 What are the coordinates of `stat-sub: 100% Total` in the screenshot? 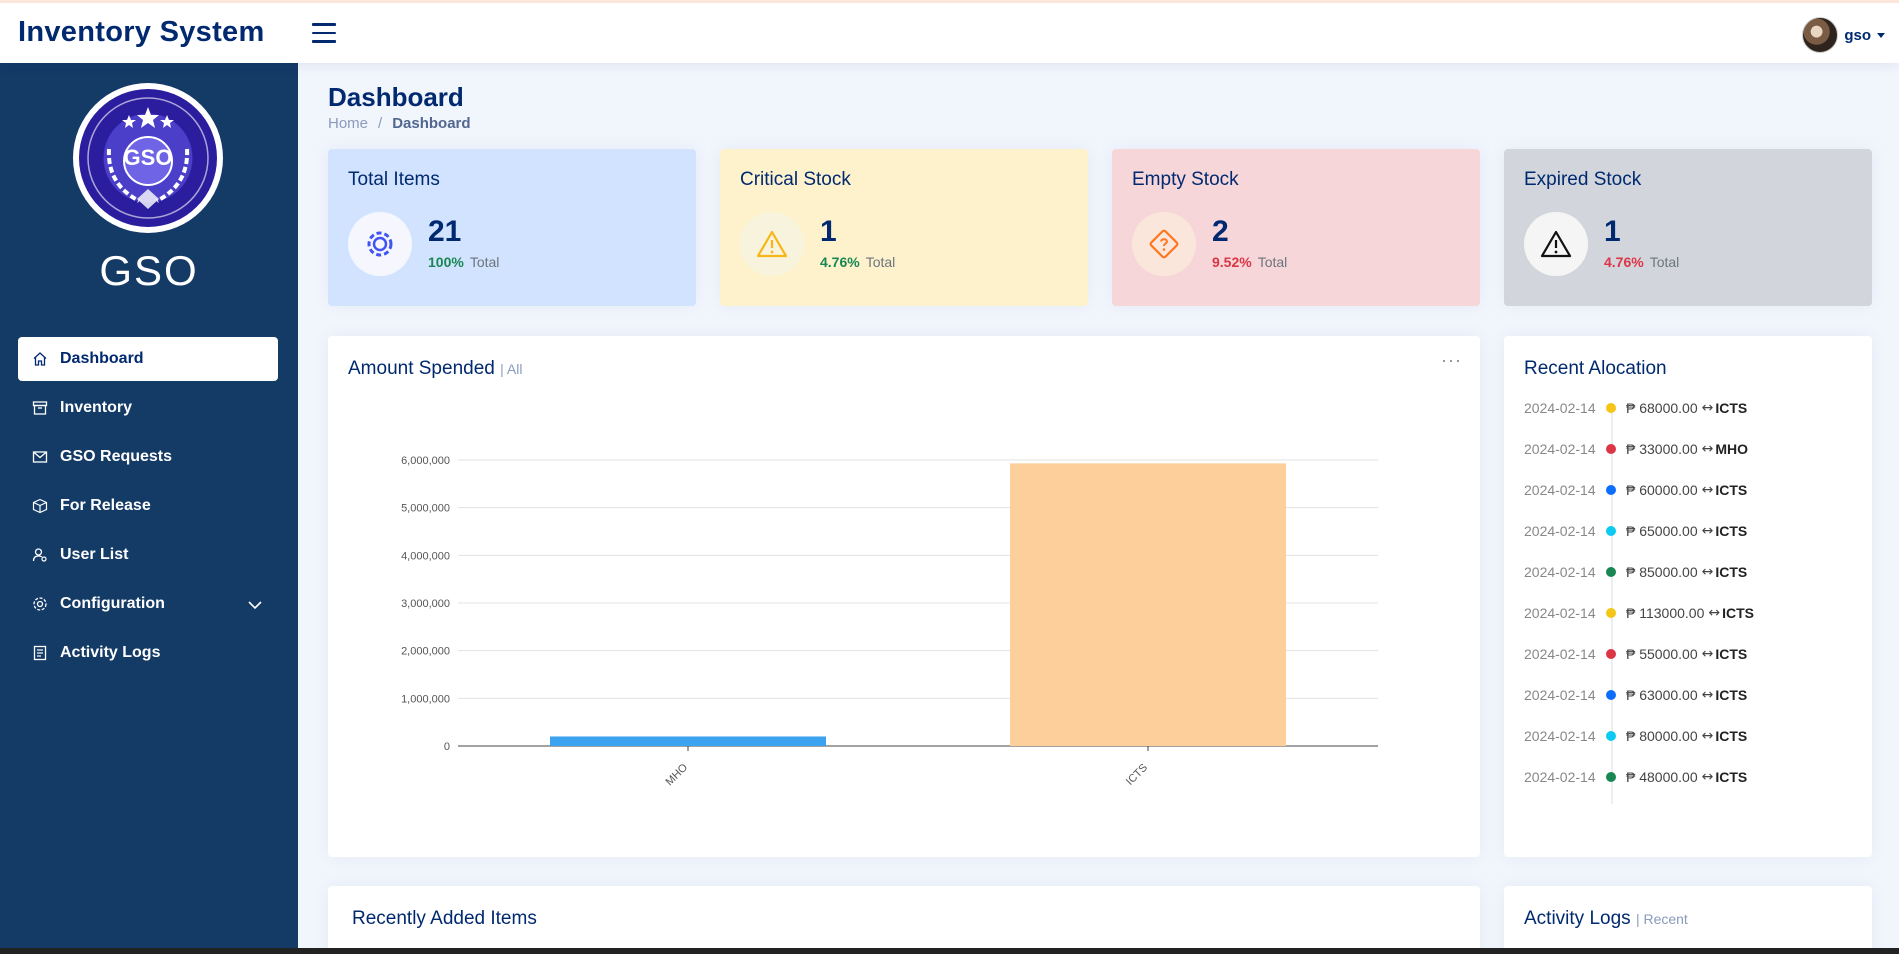 It's located at (463, 262).